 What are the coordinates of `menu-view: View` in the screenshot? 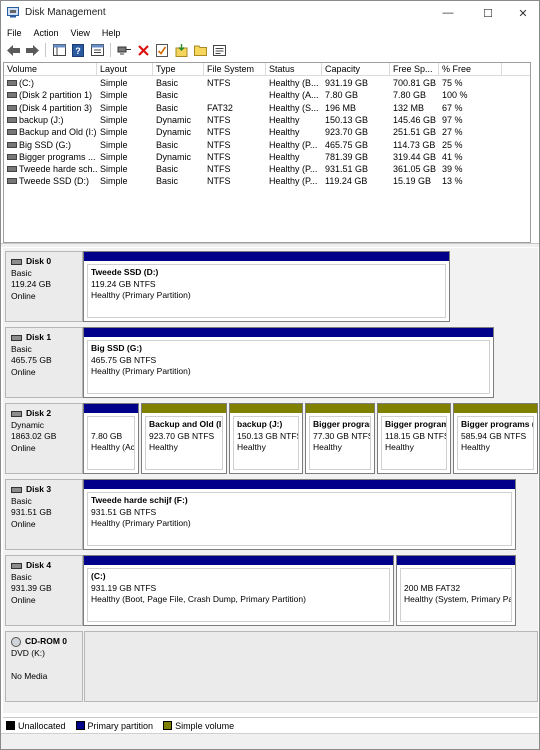 It's located at (80, 33).